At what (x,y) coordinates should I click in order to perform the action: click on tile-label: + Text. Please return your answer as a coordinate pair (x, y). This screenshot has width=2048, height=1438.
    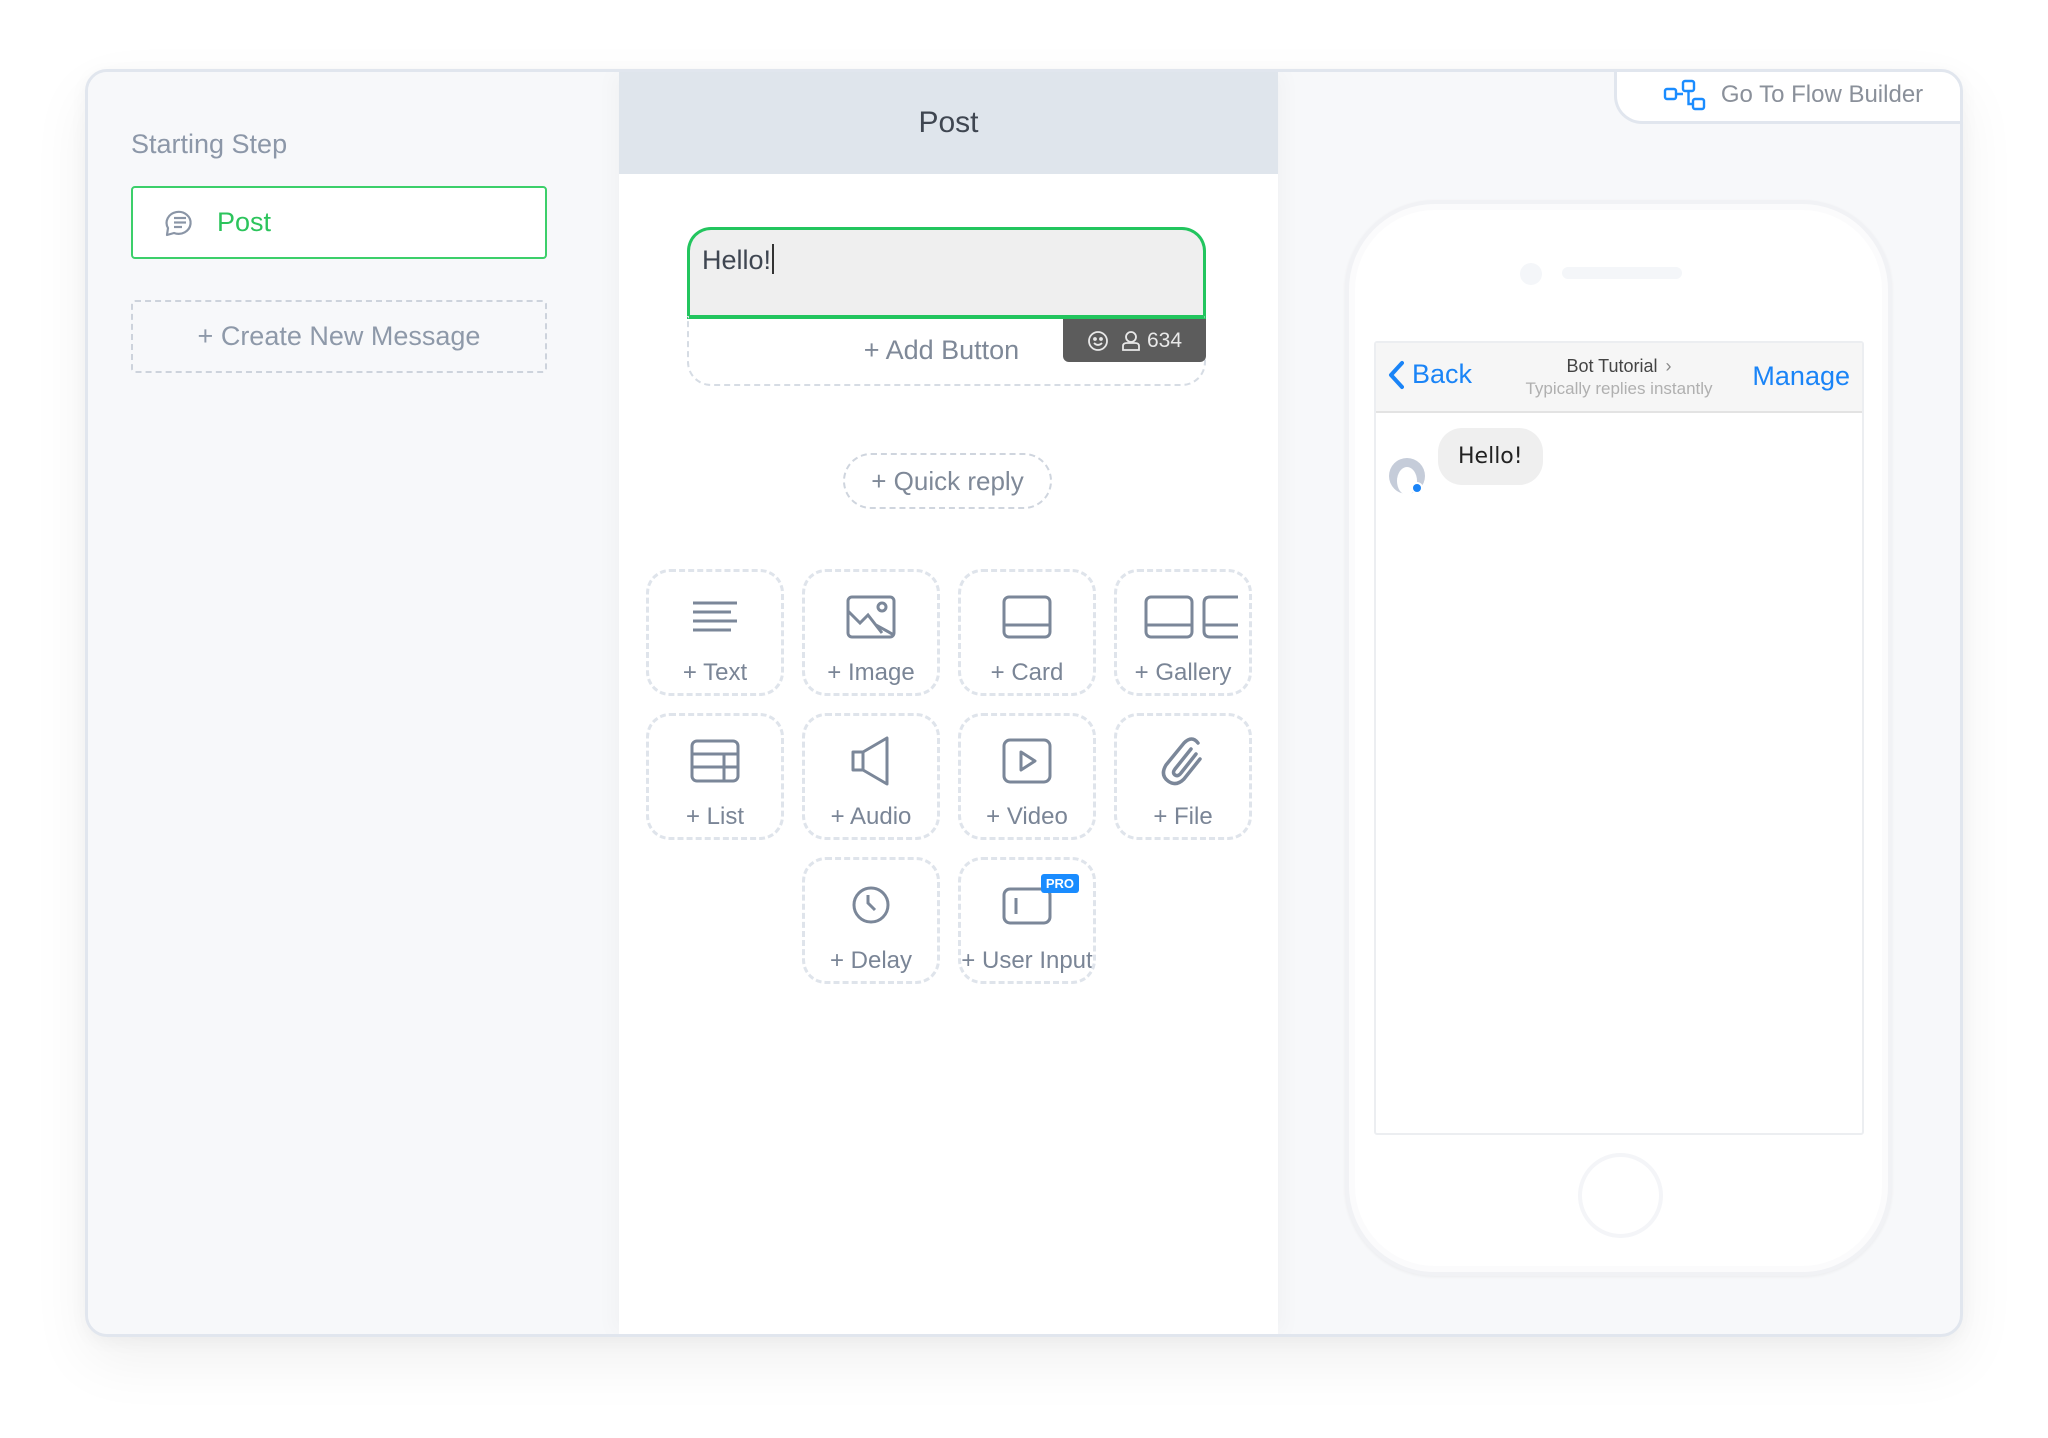
    Looking at the image, I should click on (715, 672).